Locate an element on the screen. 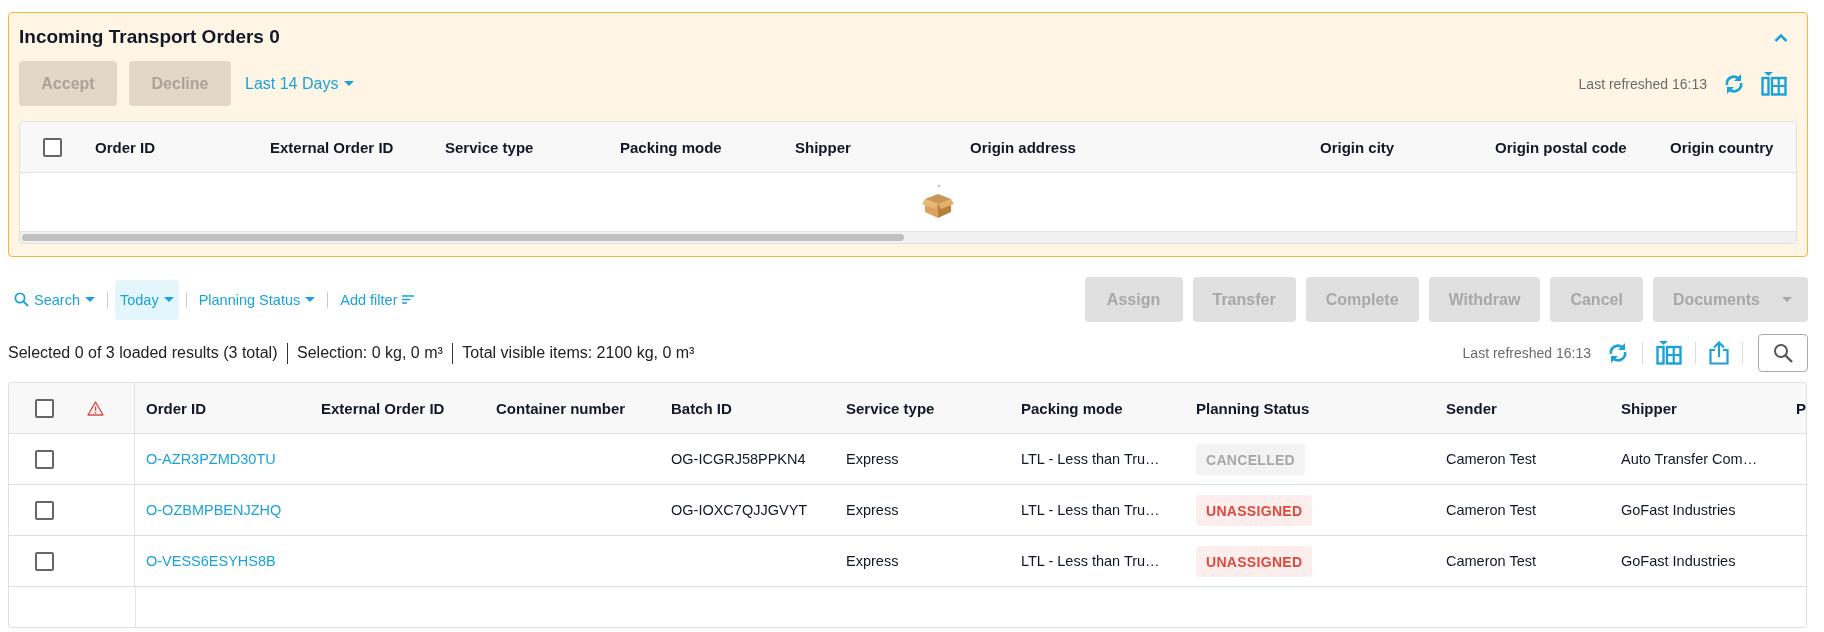 The width and height of the screenshot is (1824, 632). summary-text: Total visible items: 2100 kg, 0 m³ is located at coordinates (578, 353).